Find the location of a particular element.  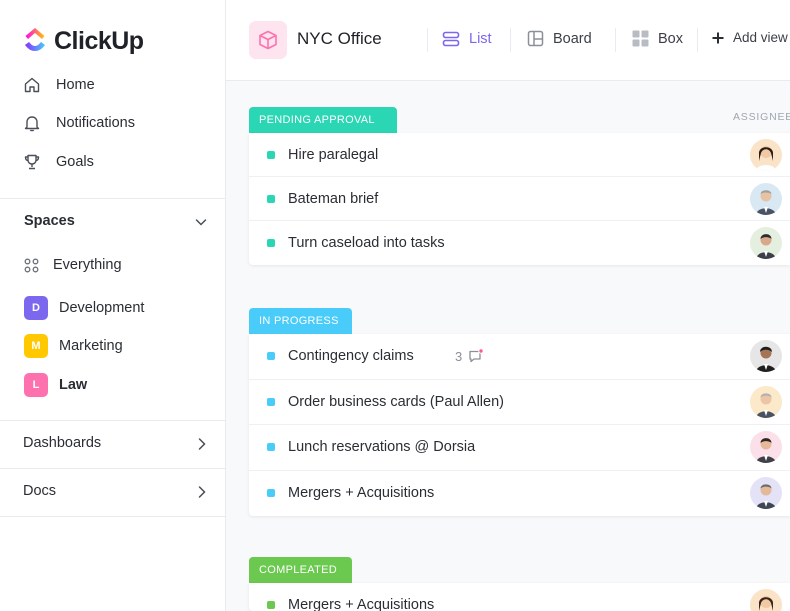

sidebar-item-label: Everything is located at coordinates (87, 265).